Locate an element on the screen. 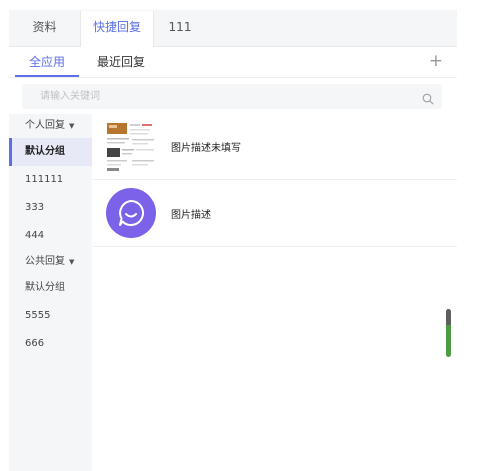  search-bar is located at coordinates (233, 96).